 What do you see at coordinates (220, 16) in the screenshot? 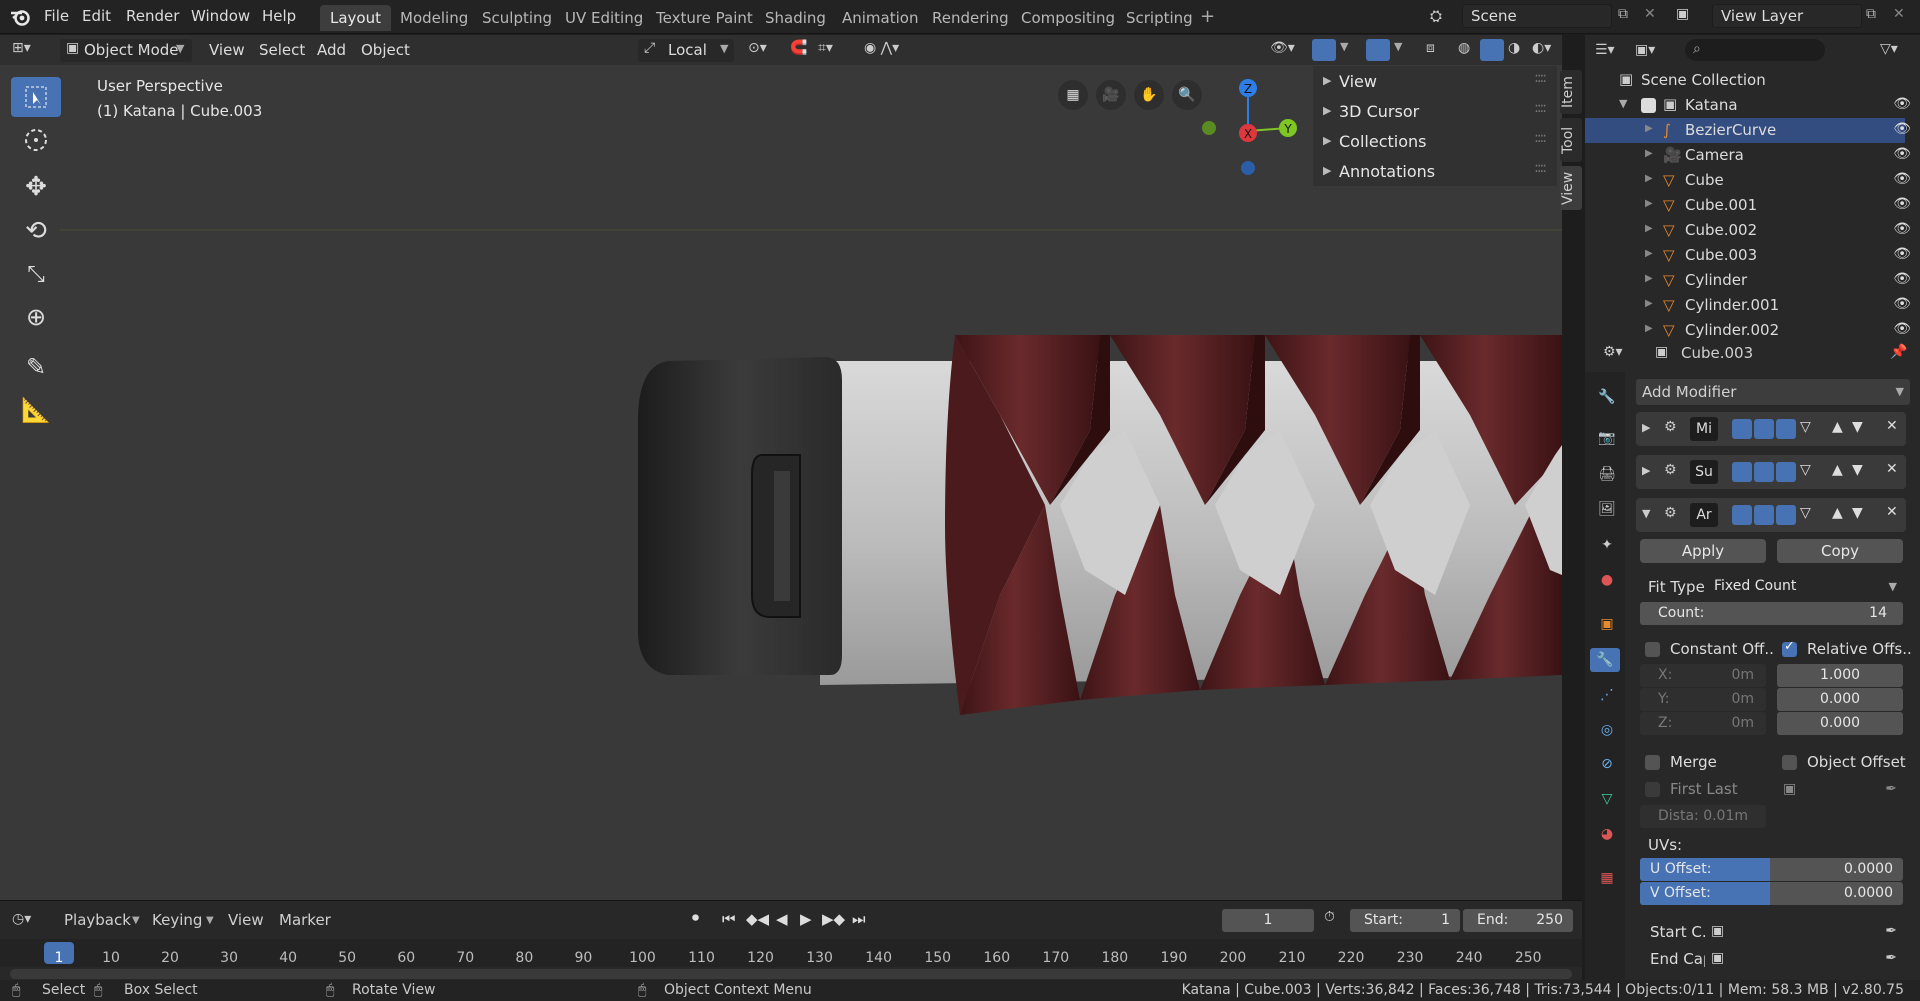
I see `menu-window: Window` at bounding box center [220, 16].